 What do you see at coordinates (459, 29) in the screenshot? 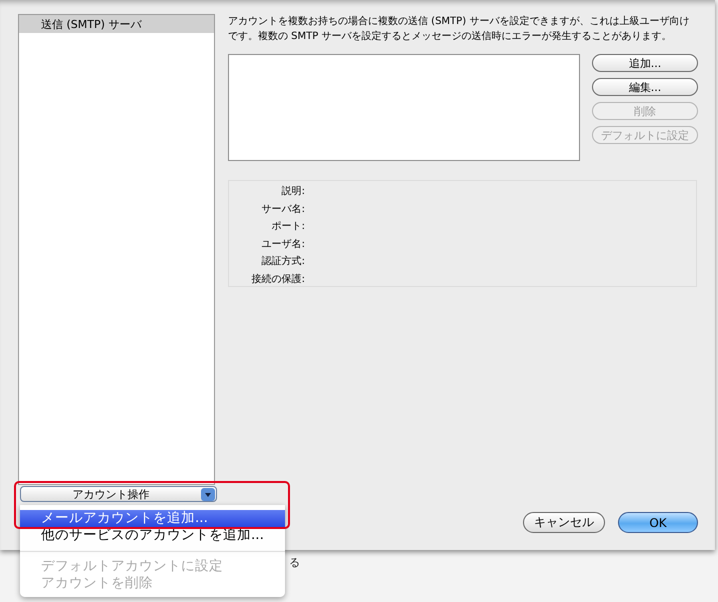
I see `description-text: アカウントを複数お持ちの場合に複数の送信 (SMTP) サーバを設定できますが、これは上級ユーザ向けです。複数の SMTP サーバを設定するとメッセージの送信時にエラーが発生することがあります。` at bounding box center [459, 29].